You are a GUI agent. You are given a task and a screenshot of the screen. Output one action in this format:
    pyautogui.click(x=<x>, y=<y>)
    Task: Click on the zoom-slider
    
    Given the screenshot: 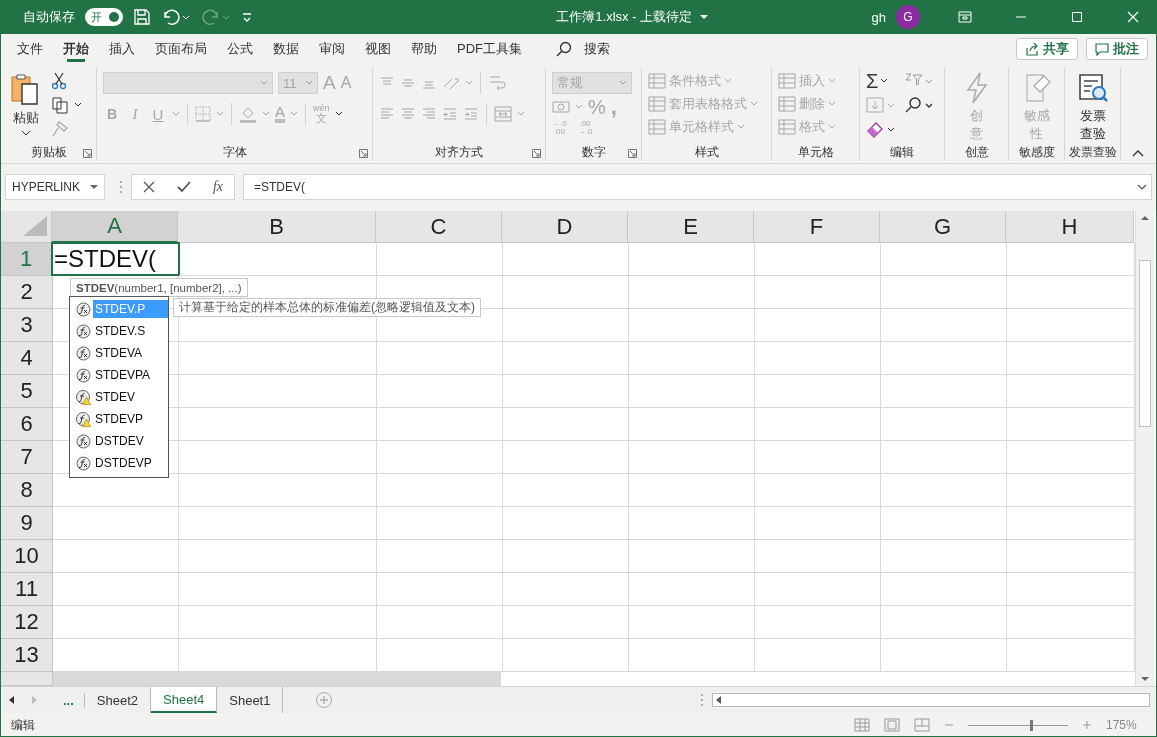 What is the action you would take?
    pyautogui.click(x=1031, y=725)
    